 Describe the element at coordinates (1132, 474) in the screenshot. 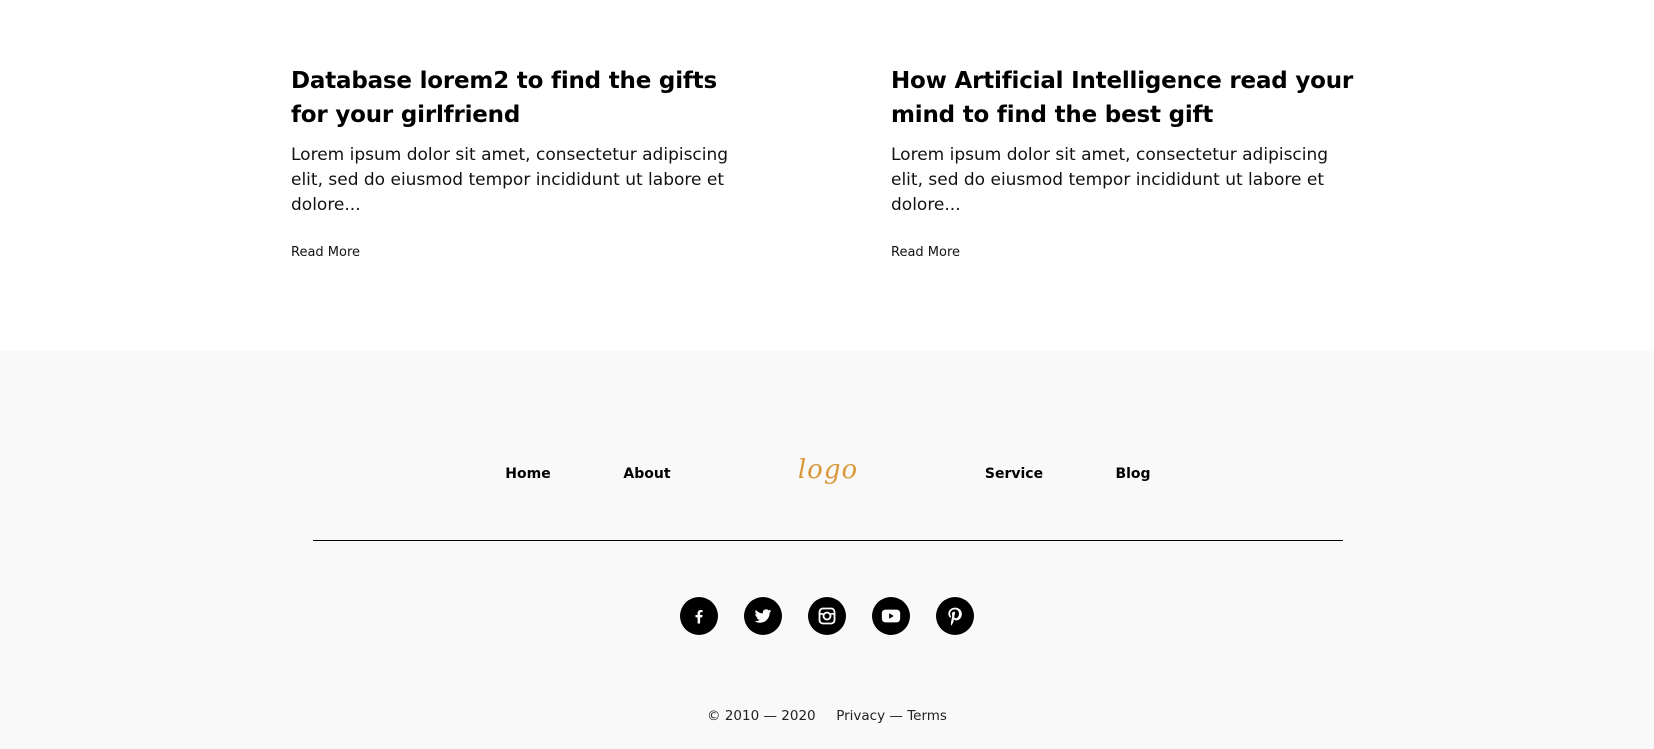

I see `footer-nav-blog: Blog` at that location.